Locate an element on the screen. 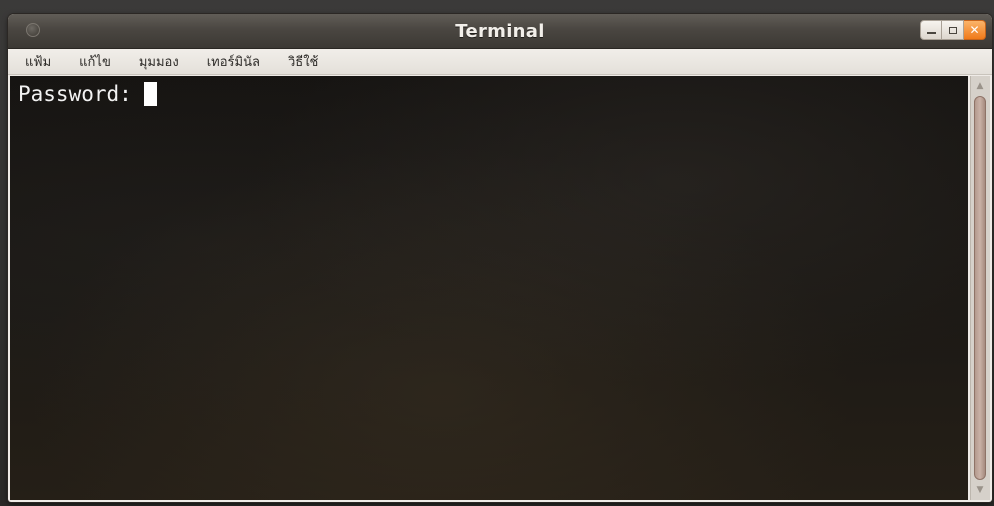 The width and height of the screenshot is (994, 506). title-bar: Terminal ✕ is located at coordinates (500, 31).